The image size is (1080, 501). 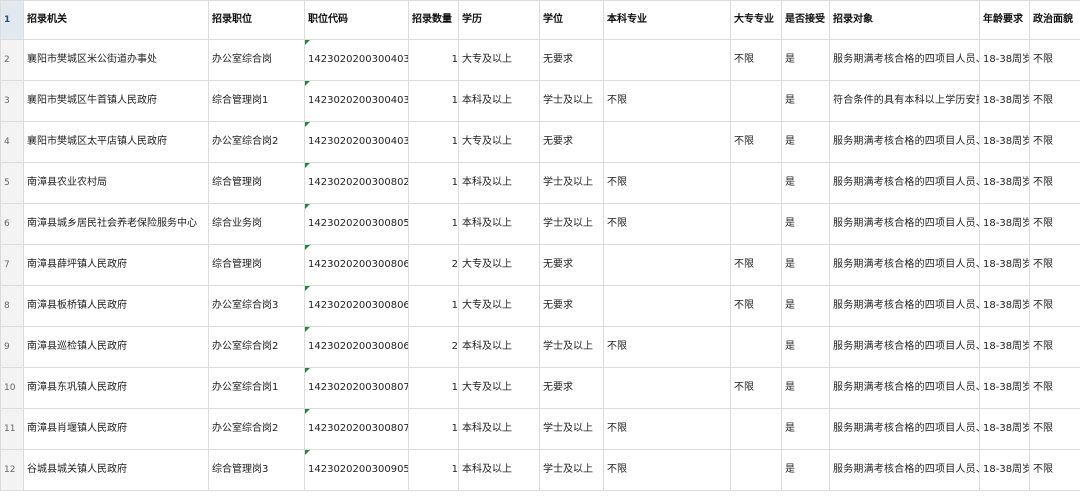 I want to click on row-number: 2, so click(x=12, y=60).